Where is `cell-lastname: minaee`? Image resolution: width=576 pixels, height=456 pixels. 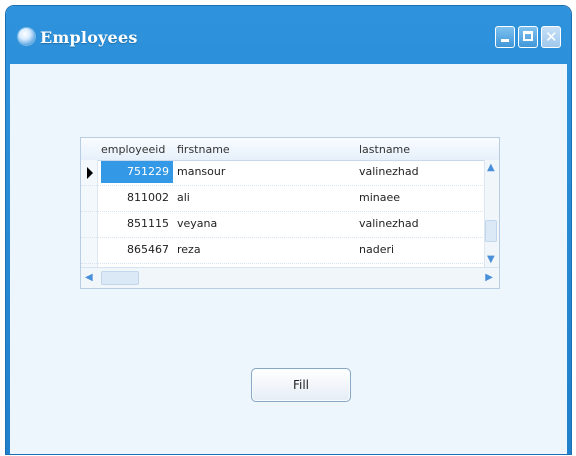 cell-lastname: minaee is located at coordinates (379, 197).